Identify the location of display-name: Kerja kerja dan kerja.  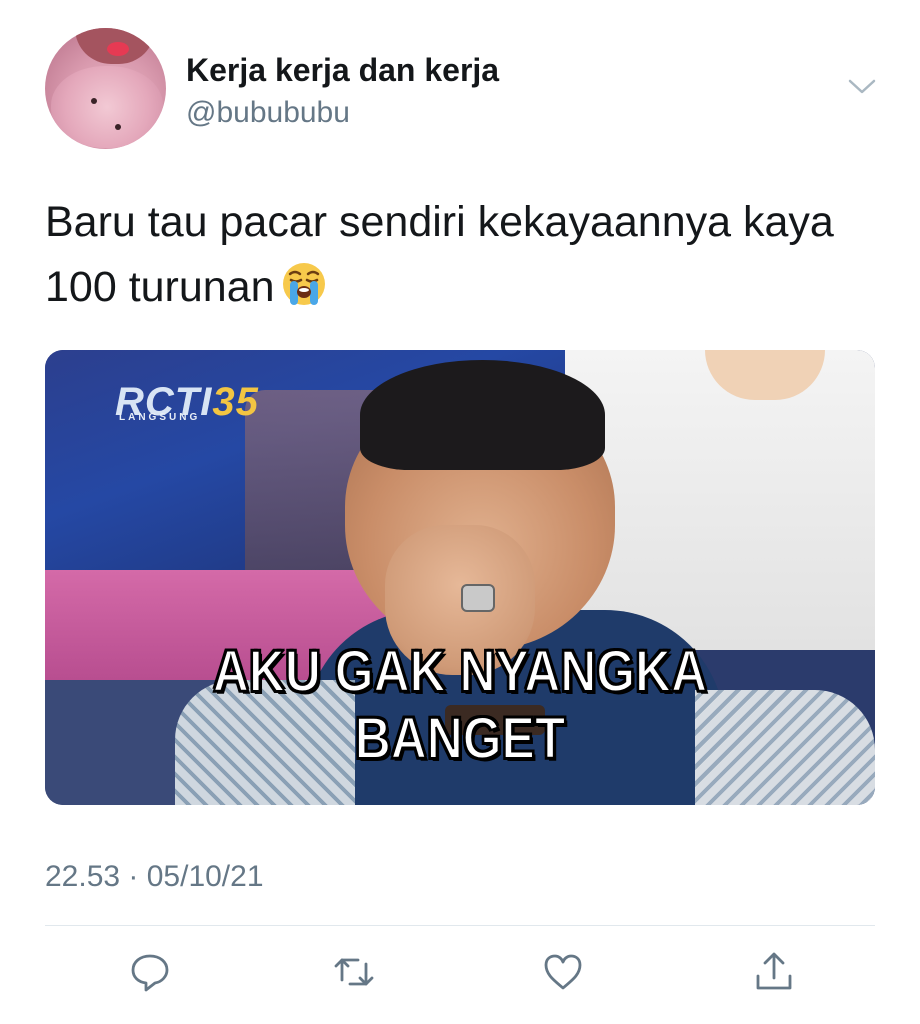
(342, 70).